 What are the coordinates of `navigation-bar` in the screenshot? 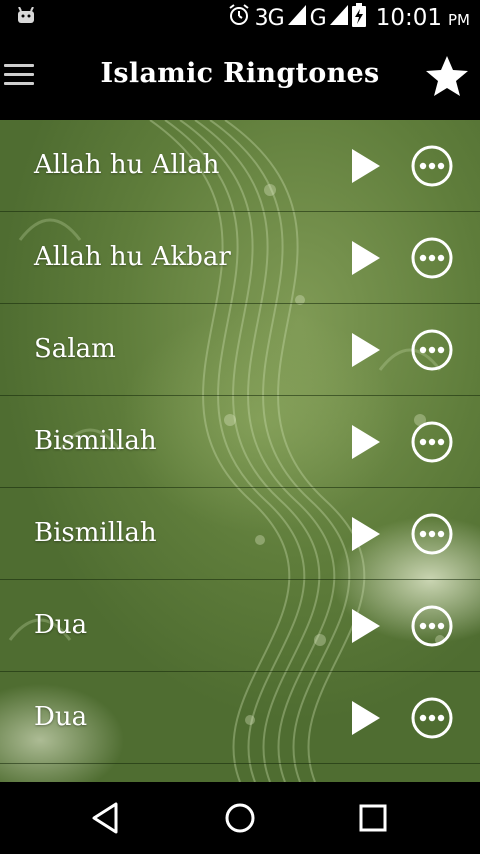 It's located at (240, 818).